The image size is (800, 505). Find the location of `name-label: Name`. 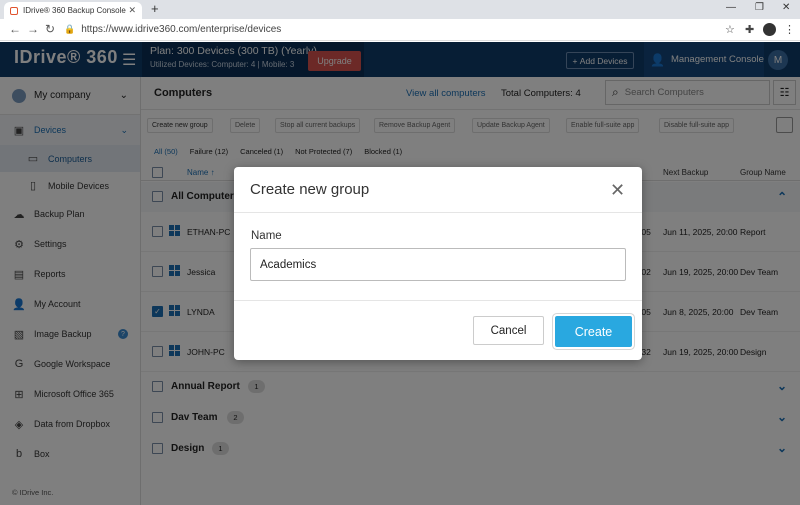

name-label: Name is located at coordinates (266, 236).